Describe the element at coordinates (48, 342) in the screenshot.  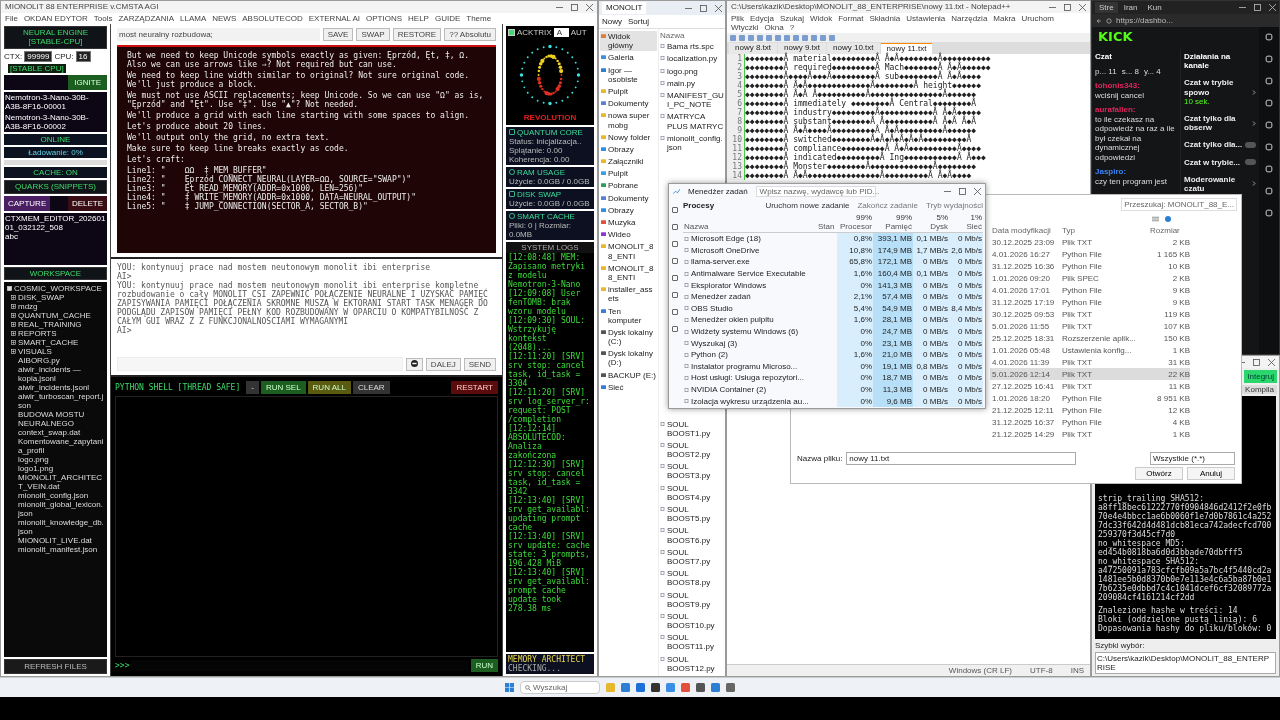
I see `workspace-folder: SMART_CACHE` at that location.